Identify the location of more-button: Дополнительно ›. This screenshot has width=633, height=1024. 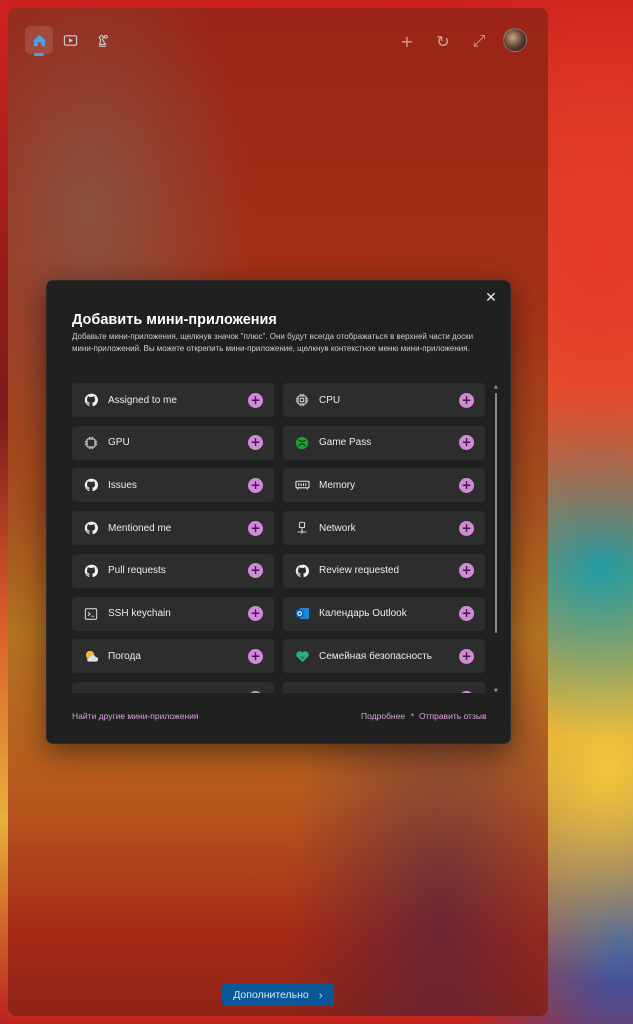
(278, 994).